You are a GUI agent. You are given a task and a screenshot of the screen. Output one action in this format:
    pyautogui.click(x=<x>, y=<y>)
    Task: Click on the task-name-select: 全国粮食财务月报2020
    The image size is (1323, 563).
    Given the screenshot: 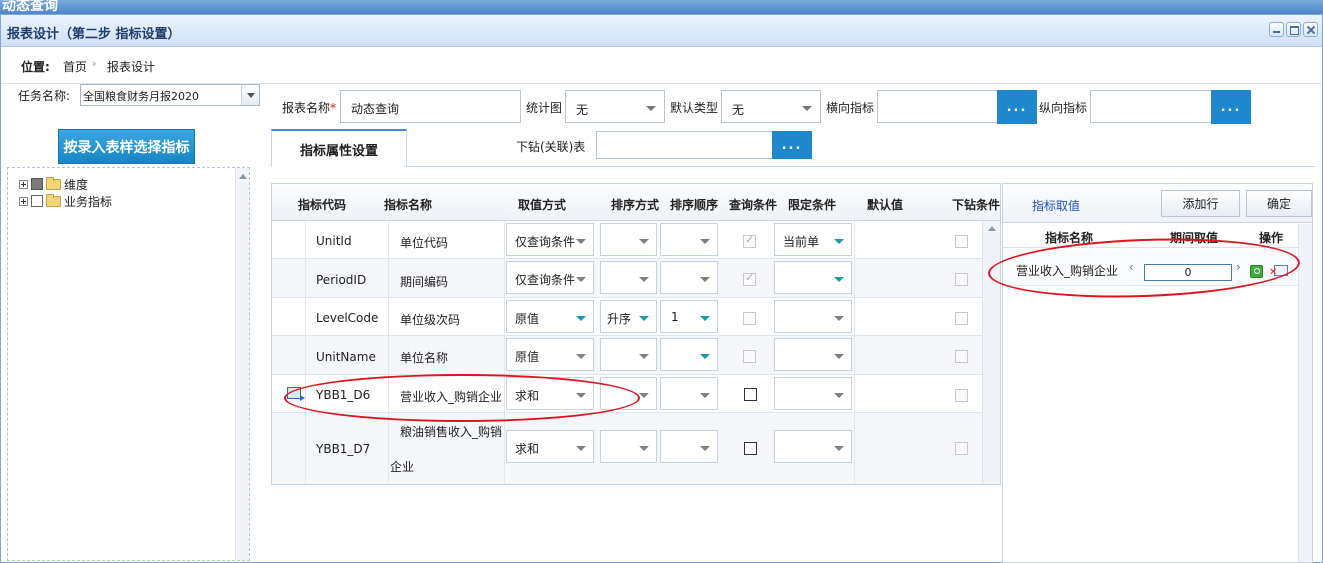 What is the action you would take?
    pyautogui.click(x=170, y=95)
    